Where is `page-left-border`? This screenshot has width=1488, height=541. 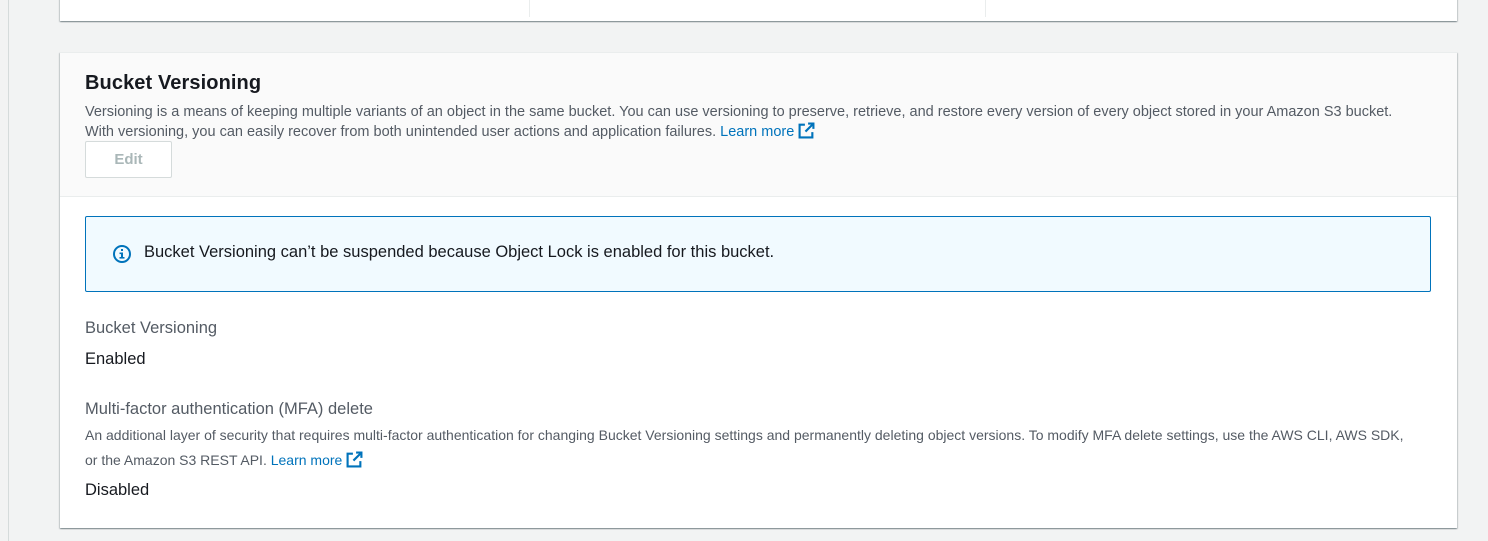 page-left-border is located at coordinates (8, 270).